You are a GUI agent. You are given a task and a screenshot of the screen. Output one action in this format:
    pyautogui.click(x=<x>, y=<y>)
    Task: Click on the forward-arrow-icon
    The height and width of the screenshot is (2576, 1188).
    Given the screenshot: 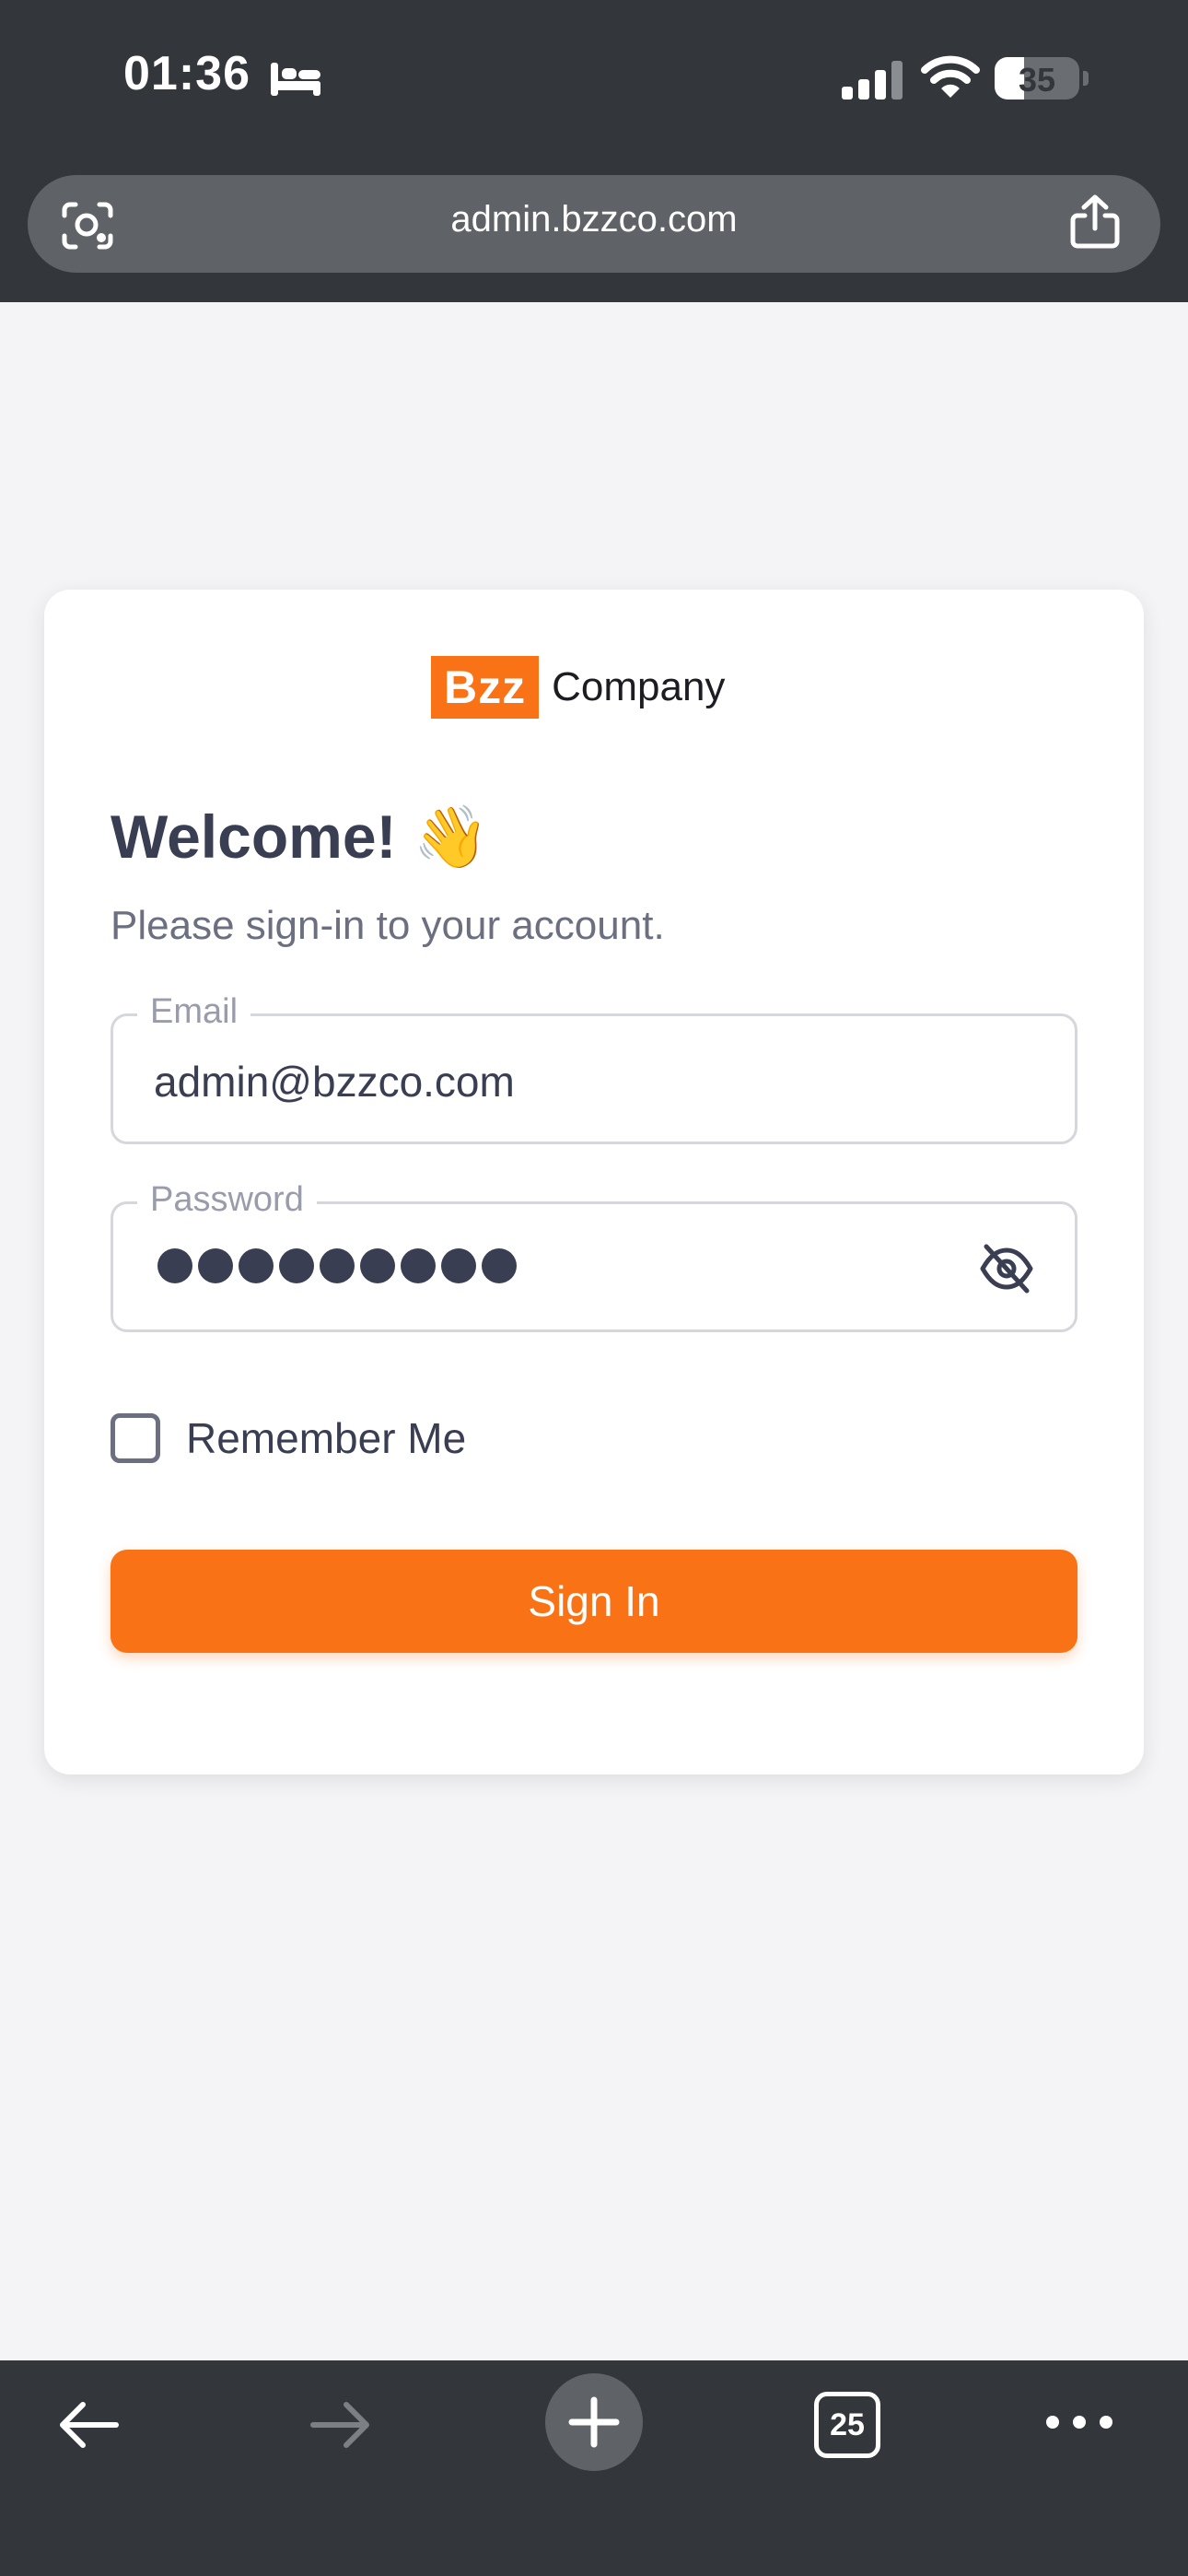 What is the action you would take?
    pyautogui.click(x=341, y=2425)
    